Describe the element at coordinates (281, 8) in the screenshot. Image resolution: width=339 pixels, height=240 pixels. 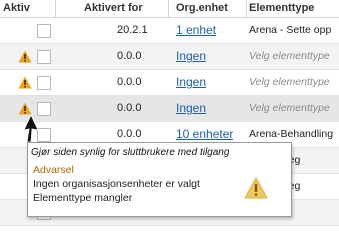
I see `column-header-element-type: Elementtype` at that location.